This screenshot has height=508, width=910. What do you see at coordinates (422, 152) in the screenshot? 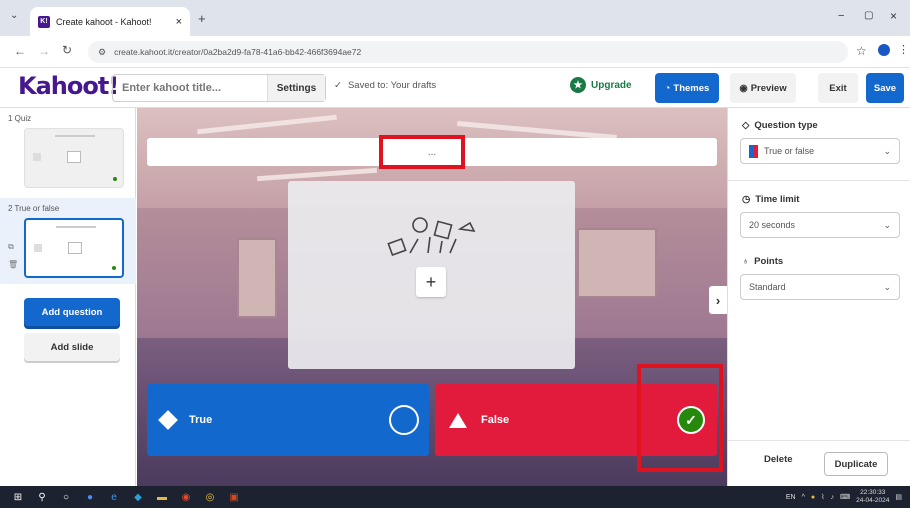
I see `highlight-box-question` at bounding box center [422, 152].